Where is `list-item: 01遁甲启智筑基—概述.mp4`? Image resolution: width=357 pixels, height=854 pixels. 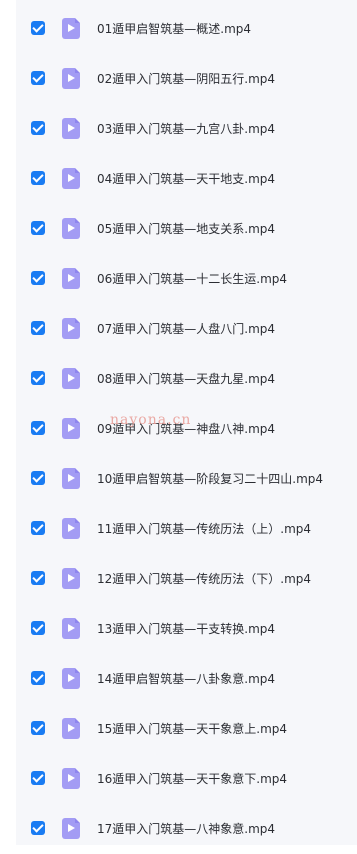
list-item: 01遁甲启智筑基—概述.mp4 is located at coordinates (186, 29).